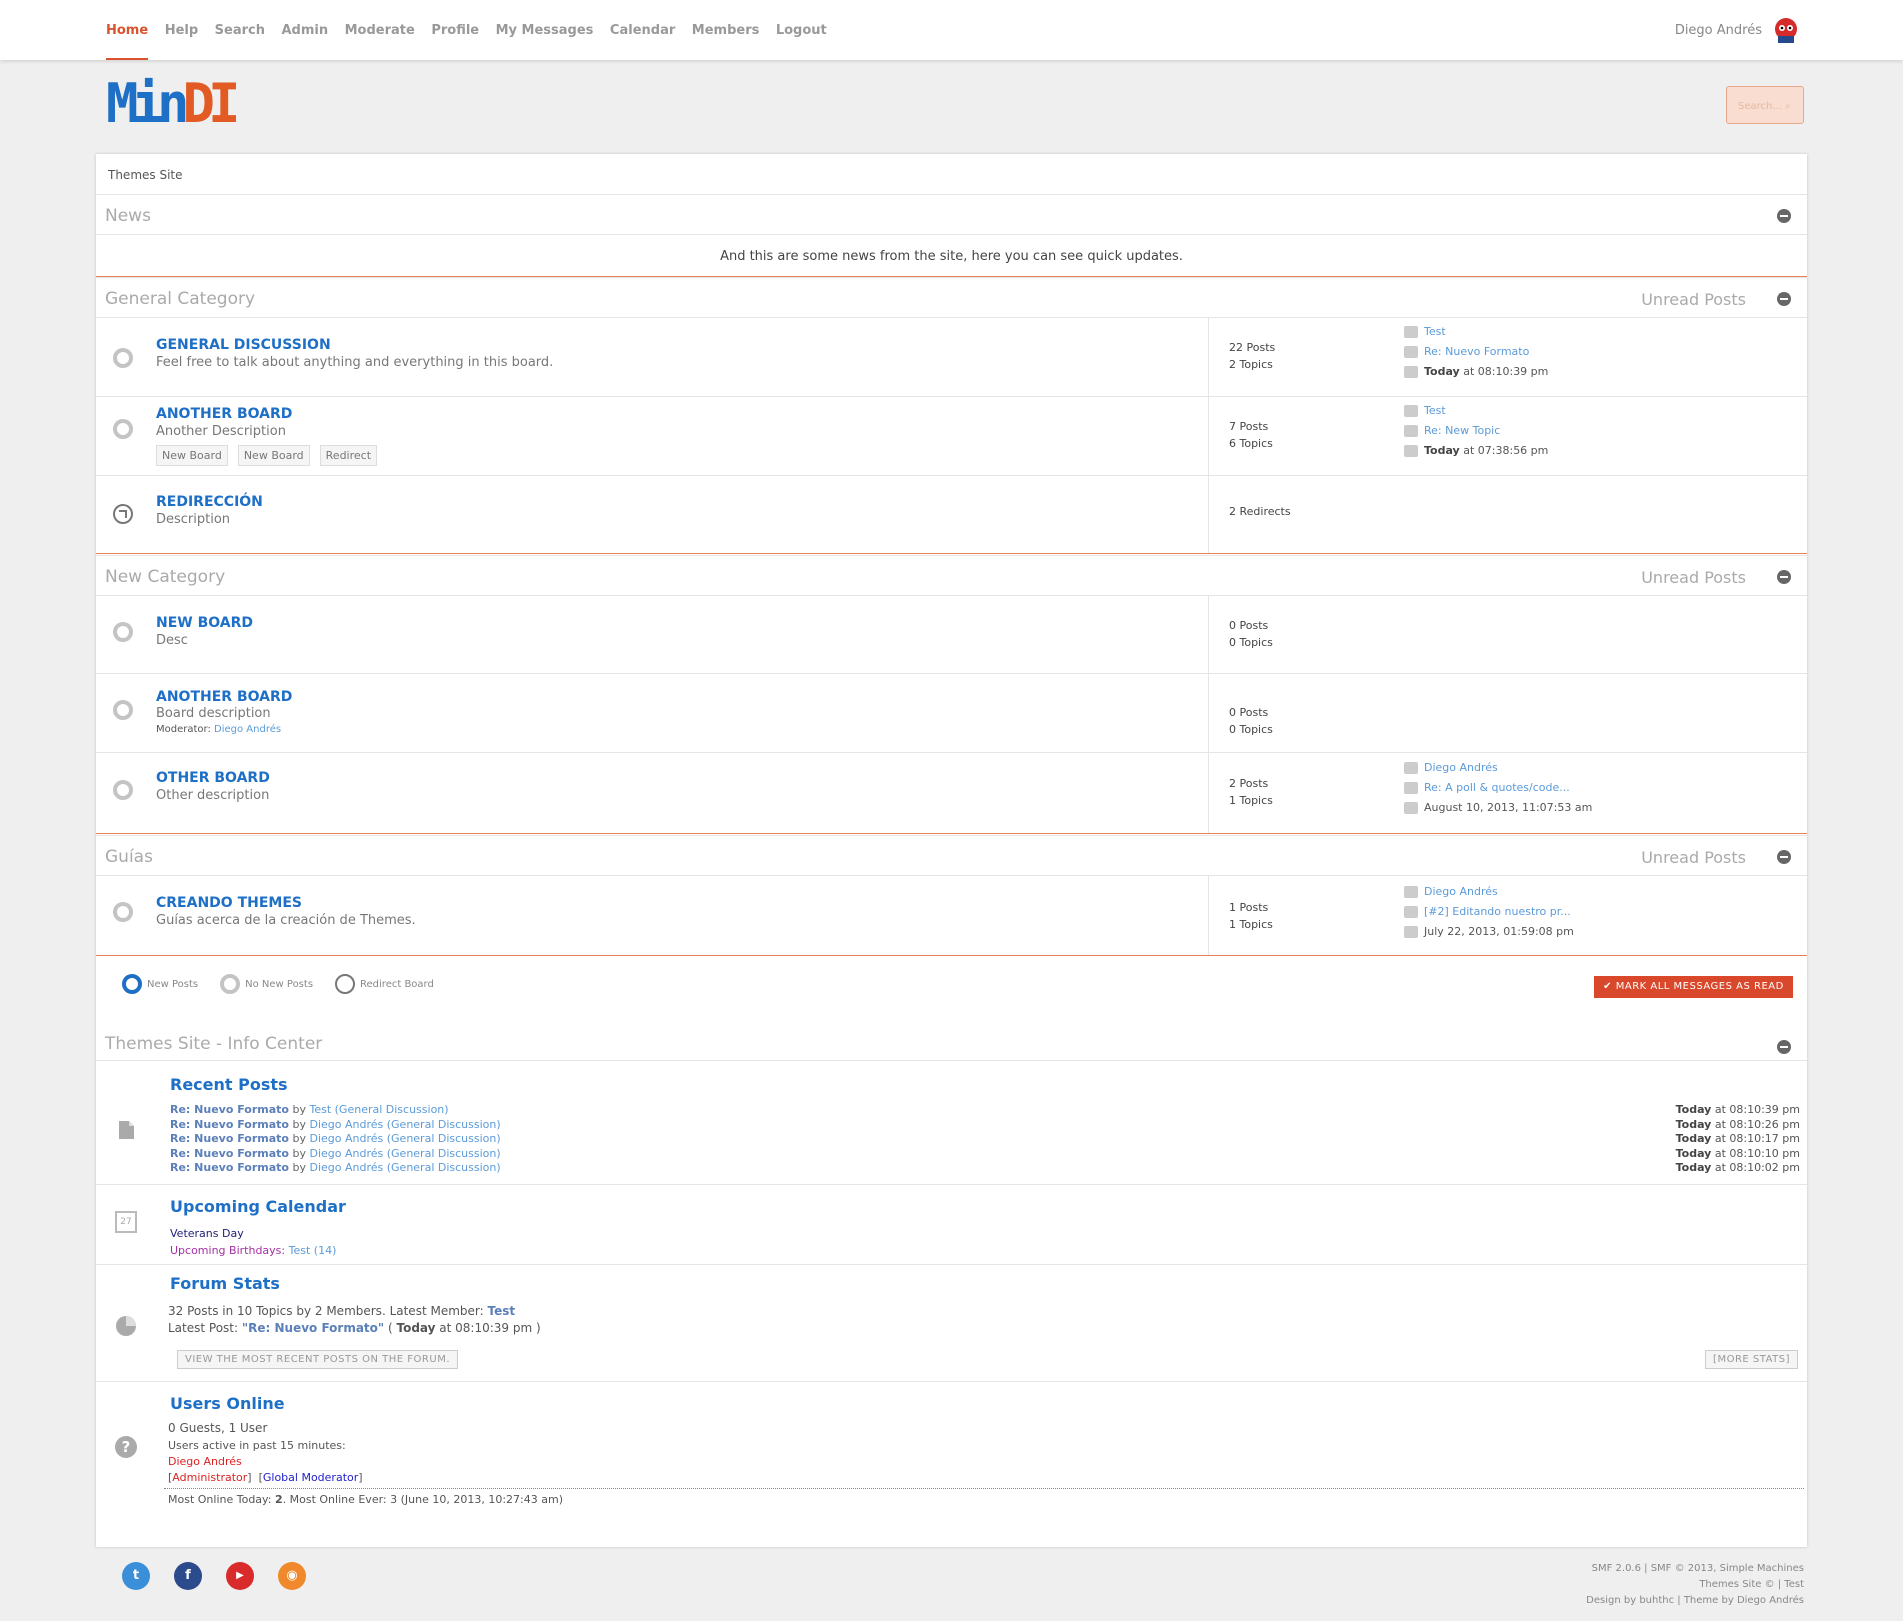 The width and height of the screenshot is (1903, 1621). What do you see at coordinates (292, 1576) in the screenshot?
I see `rss-icon: ◉` at bounding box center [292, 1576].